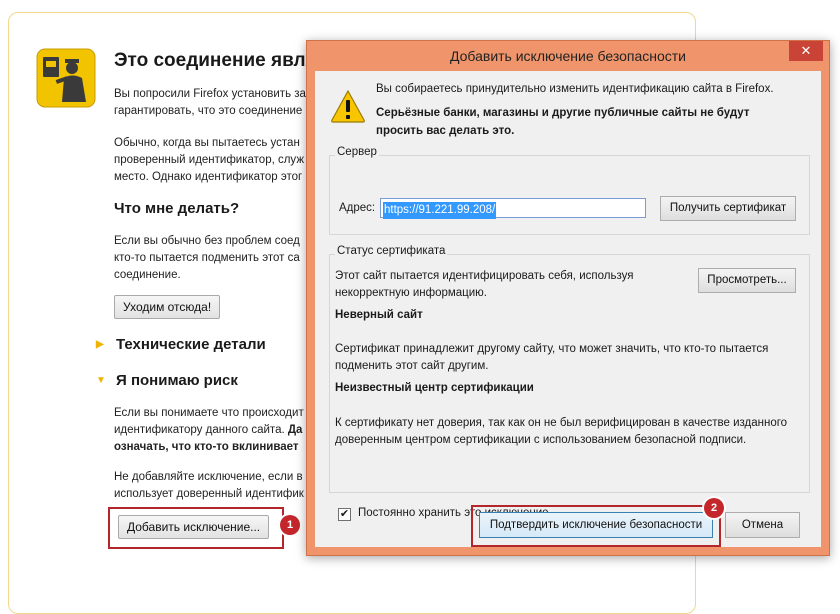 The height and width of the screenshot is (614, 840). I want to click on advice-line-2: кто-то пытается подменить этот са, so click(207, 258).